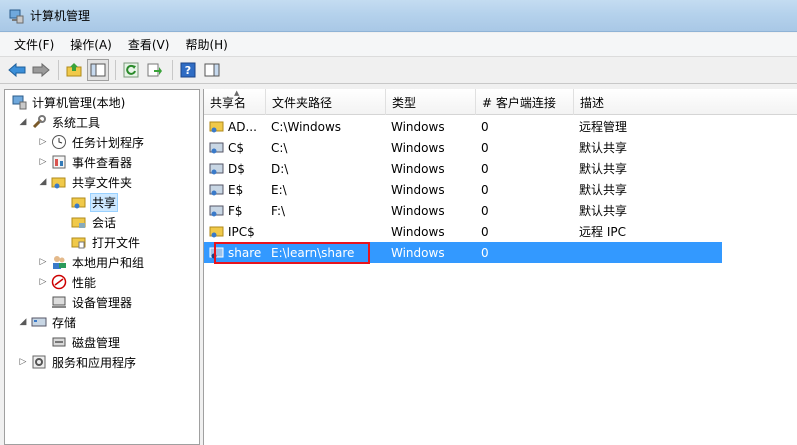 The height and width of the screenshot is (445, 797). I want to click on refresh-icon, so click(131, 70).